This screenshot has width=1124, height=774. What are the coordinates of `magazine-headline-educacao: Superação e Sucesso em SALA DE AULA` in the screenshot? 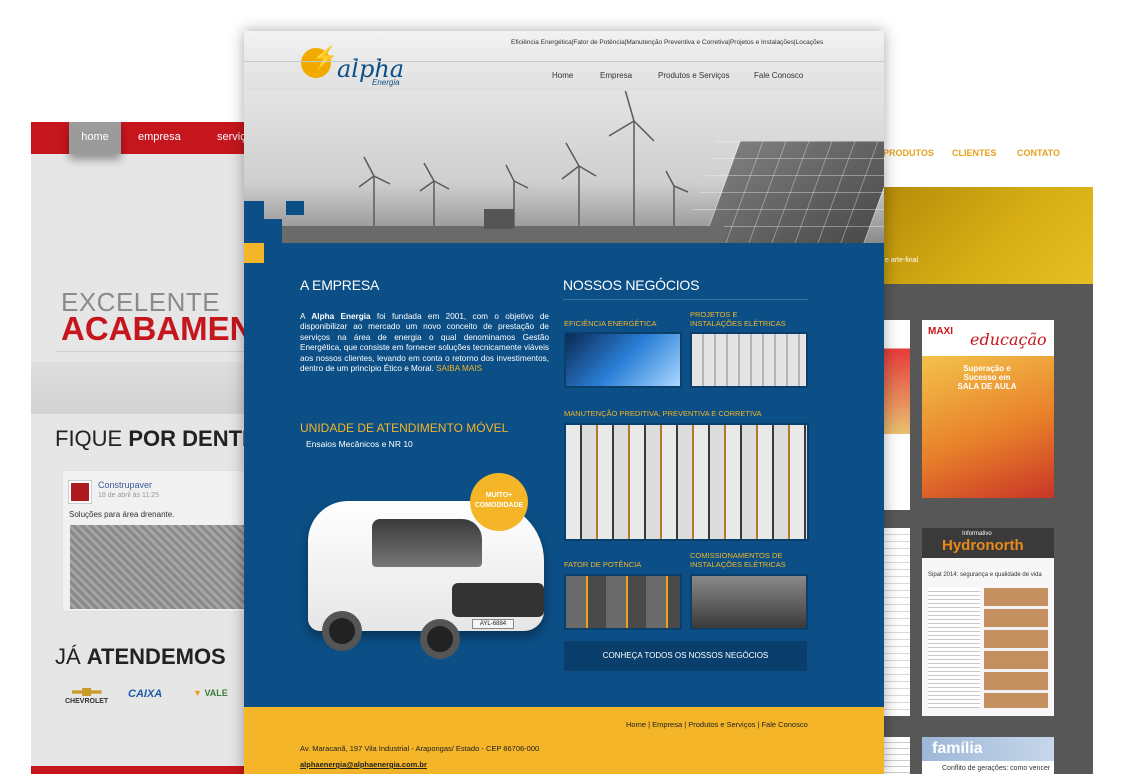 It's located at (987, 377).